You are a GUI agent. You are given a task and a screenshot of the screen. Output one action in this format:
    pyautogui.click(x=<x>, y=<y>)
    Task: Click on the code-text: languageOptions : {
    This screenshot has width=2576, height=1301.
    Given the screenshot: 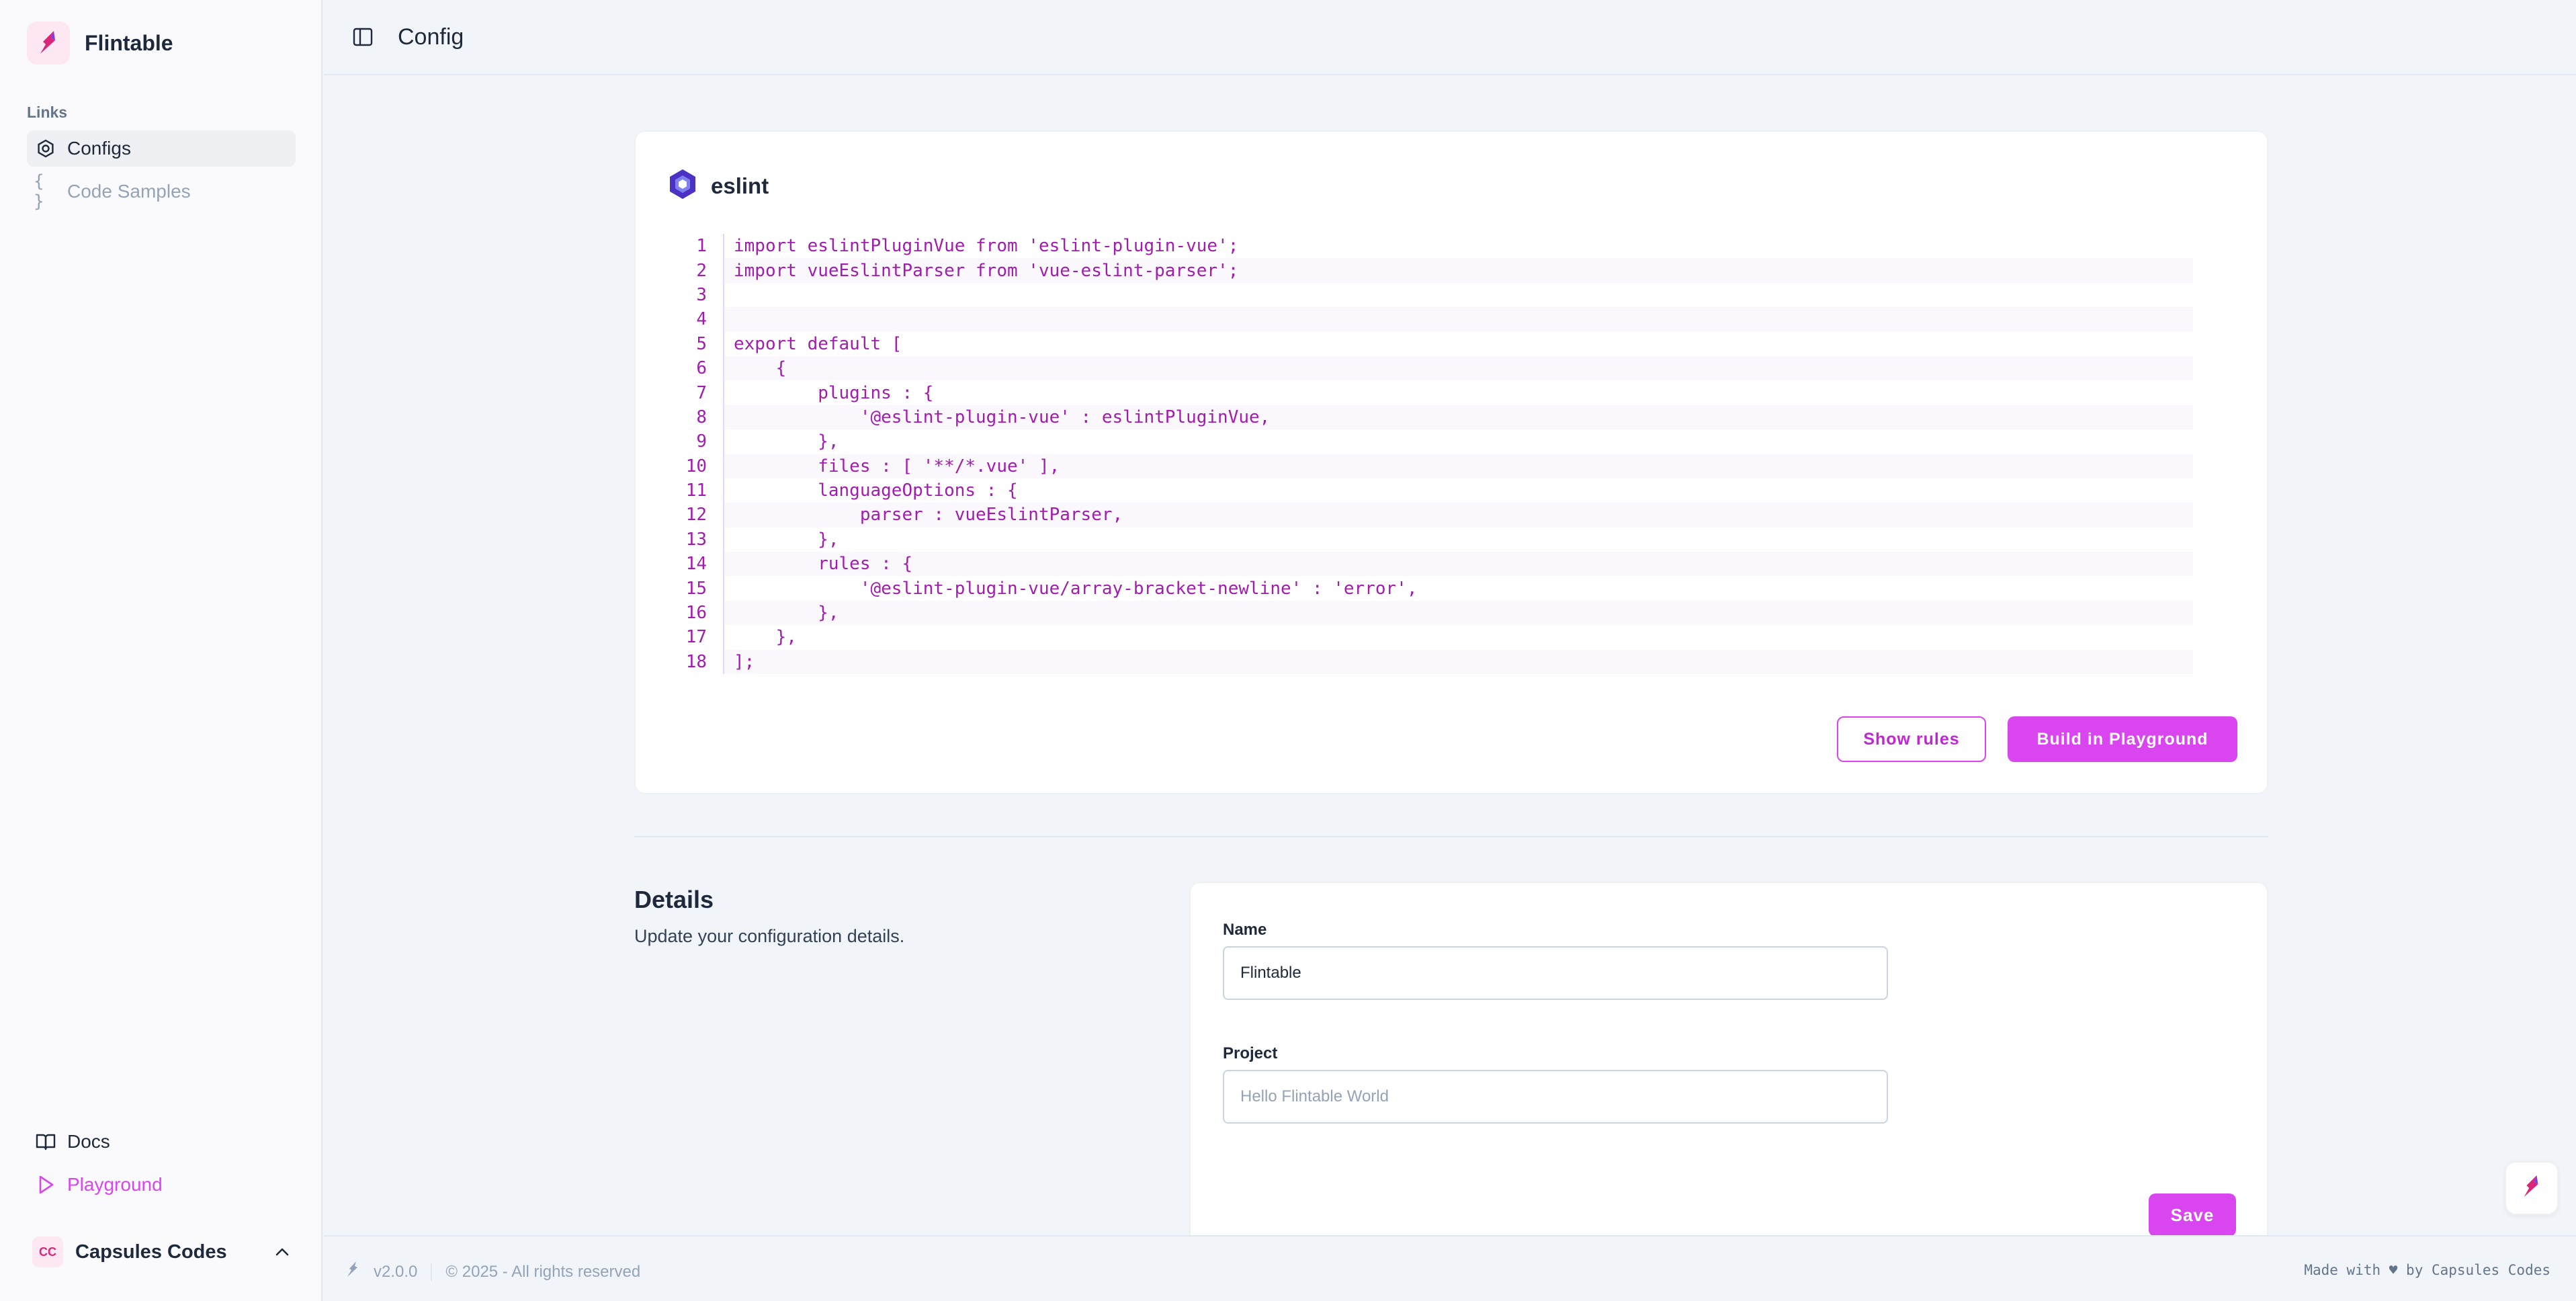 What is the action you would take?
    pyautogui.click(x=1458, y=491)
    